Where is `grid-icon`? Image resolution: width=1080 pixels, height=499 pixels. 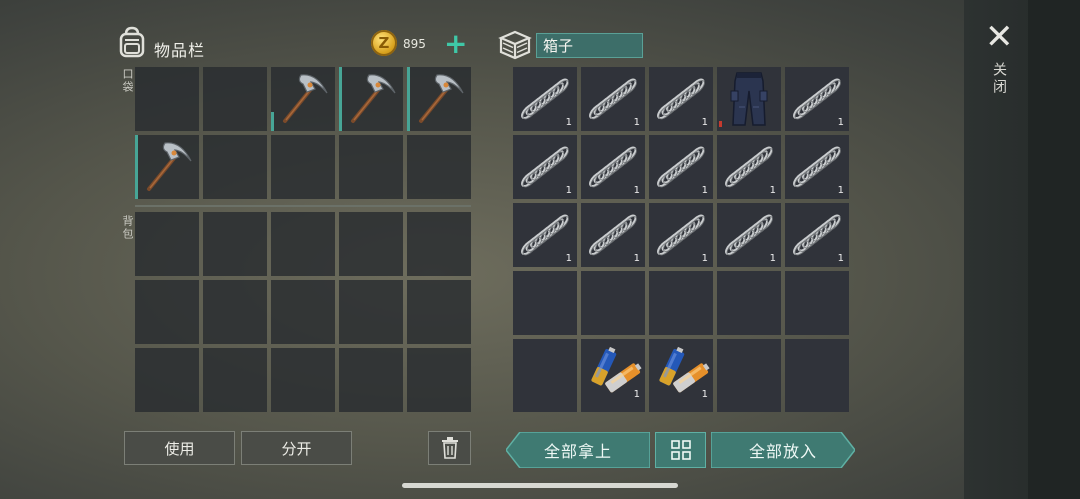 grid-icon is located at coordinates (680, 450).